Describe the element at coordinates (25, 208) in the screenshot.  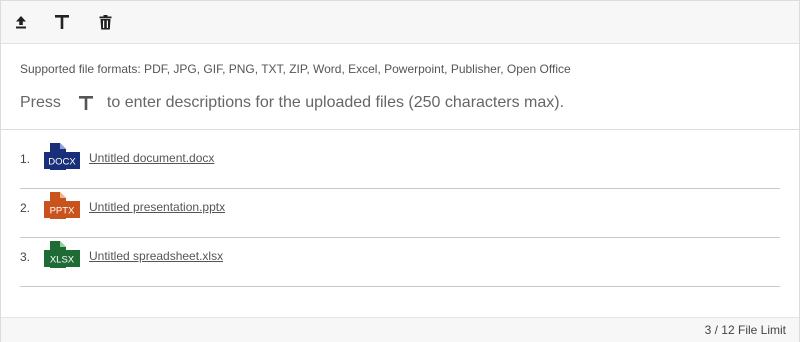
I see `file-number: 2.` at that location.